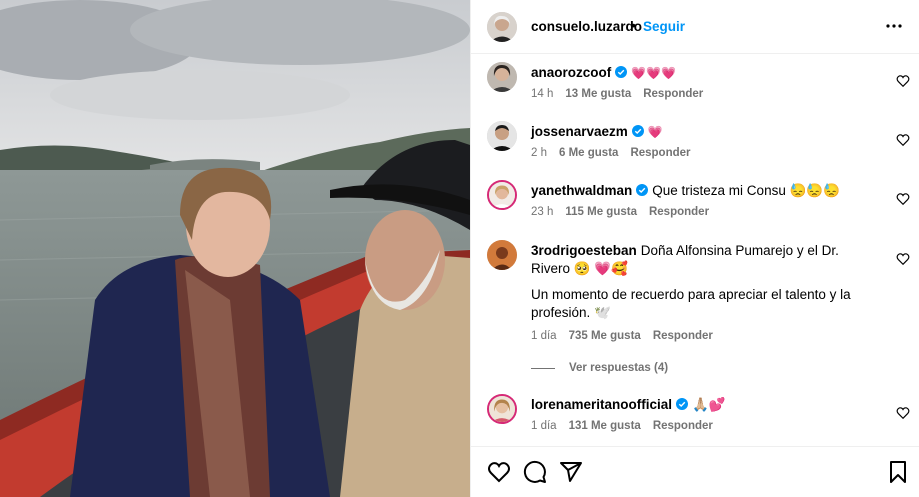 This screenshot has width=919, height=497. Describe the element at coordinates (586, 26) in the screenshot. I see `author-username: consuelo.luzardo` at that location.